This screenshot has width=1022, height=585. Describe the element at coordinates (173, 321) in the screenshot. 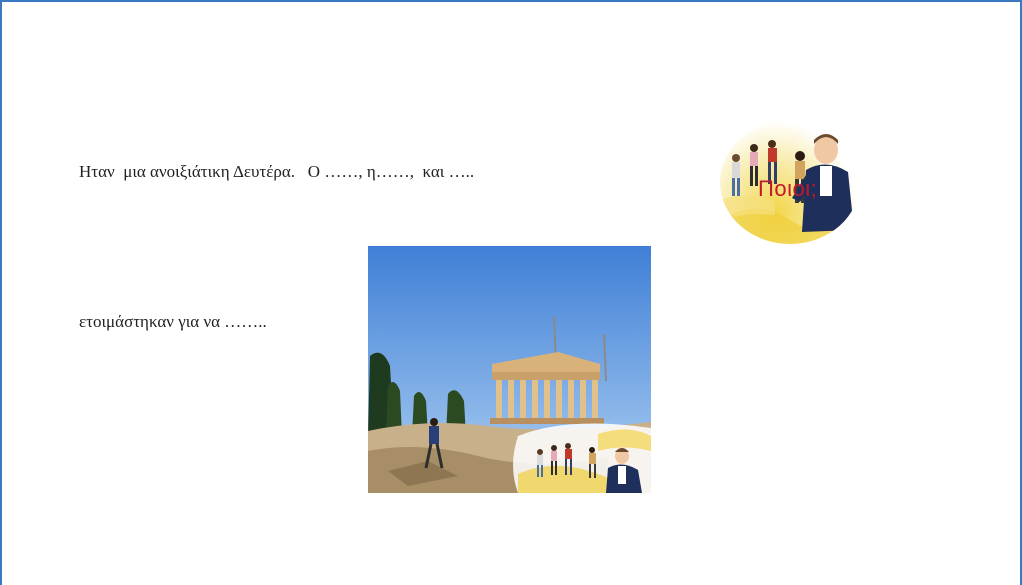

I see `story-line-2: ετοιμάστηκαν για να ……..` at that location.